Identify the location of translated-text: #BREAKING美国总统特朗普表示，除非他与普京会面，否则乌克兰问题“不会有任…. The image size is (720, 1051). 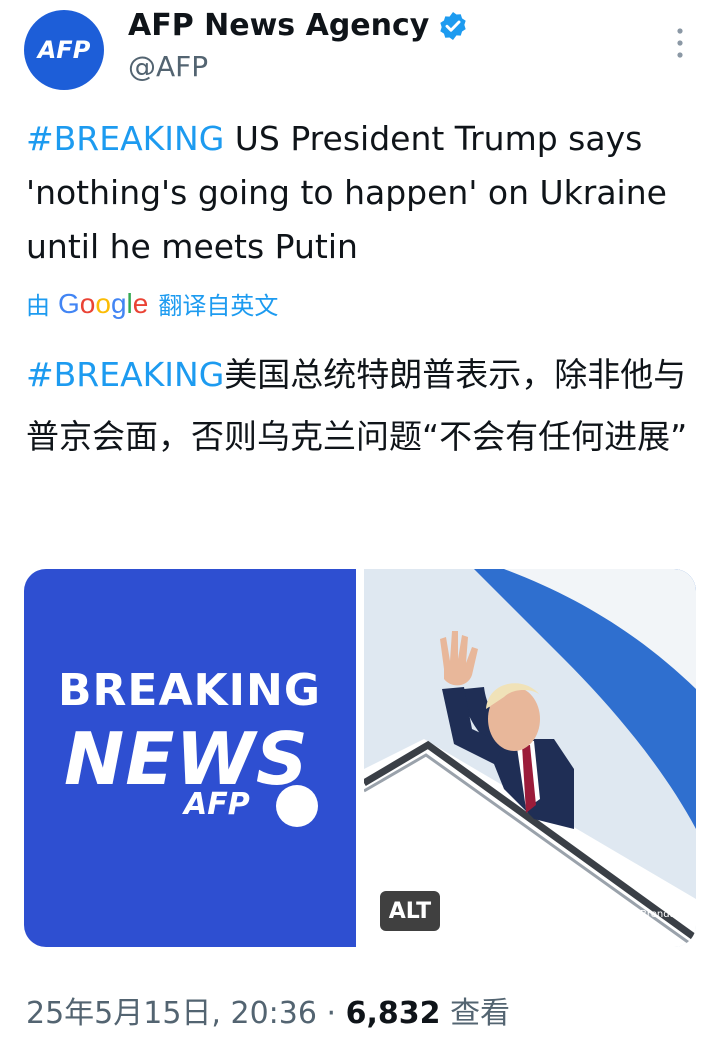
(361, 406).